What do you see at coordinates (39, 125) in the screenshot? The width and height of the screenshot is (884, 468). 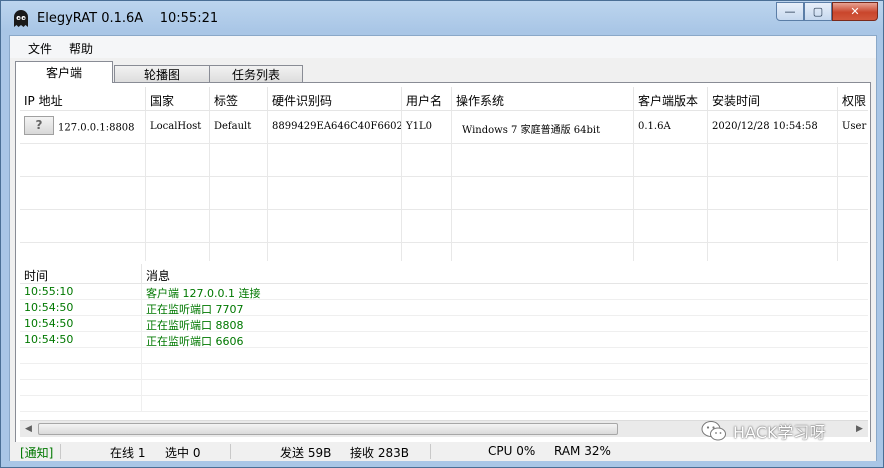 I see `unknown-flag-icon: ?` at bounding box center [39, 125].